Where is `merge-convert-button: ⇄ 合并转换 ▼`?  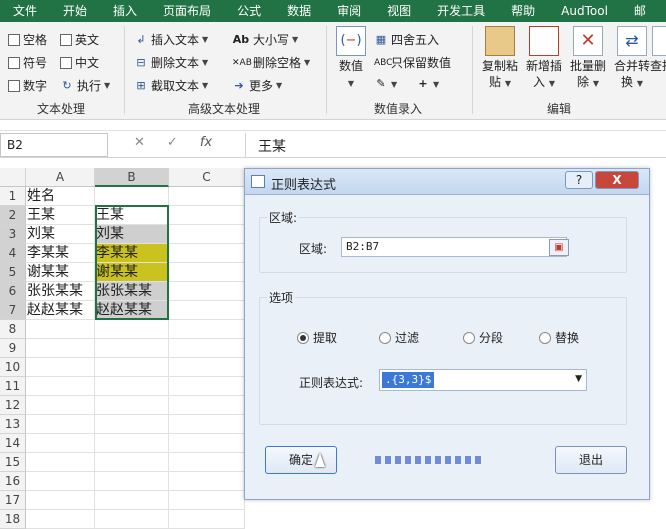 merge-convert-button: ⇄ 合并转换 ▼ is located at coordinates (632, 59).